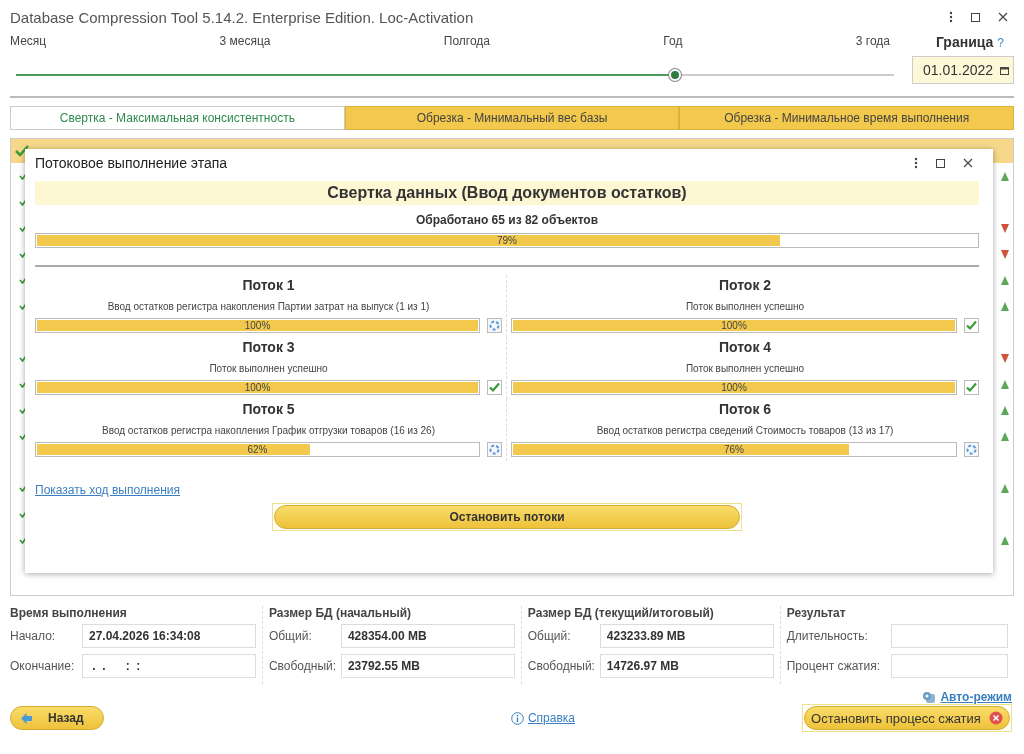 Image resolution: width=1024 pixels, height=754 pixels. I want to click on section-title: Время выполнения, so click(69, 613).